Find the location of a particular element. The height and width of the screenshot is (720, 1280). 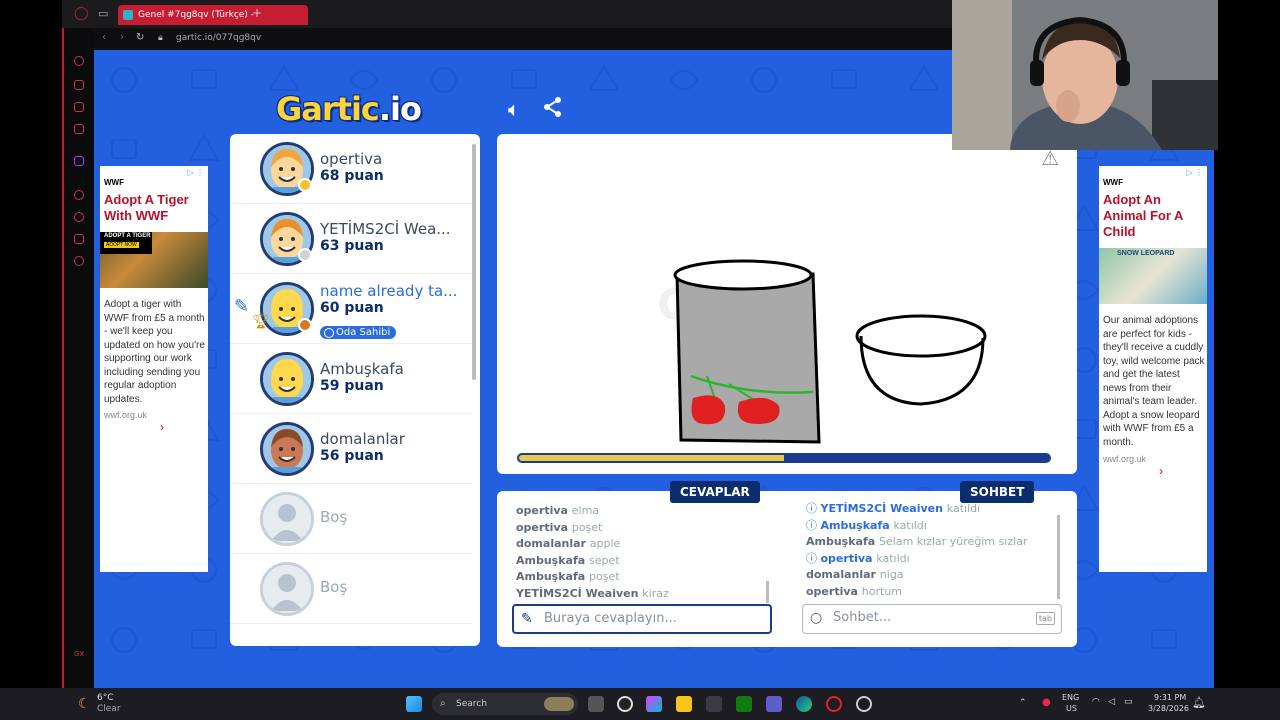

windows-start-icon is located at coordinates (414, 704).